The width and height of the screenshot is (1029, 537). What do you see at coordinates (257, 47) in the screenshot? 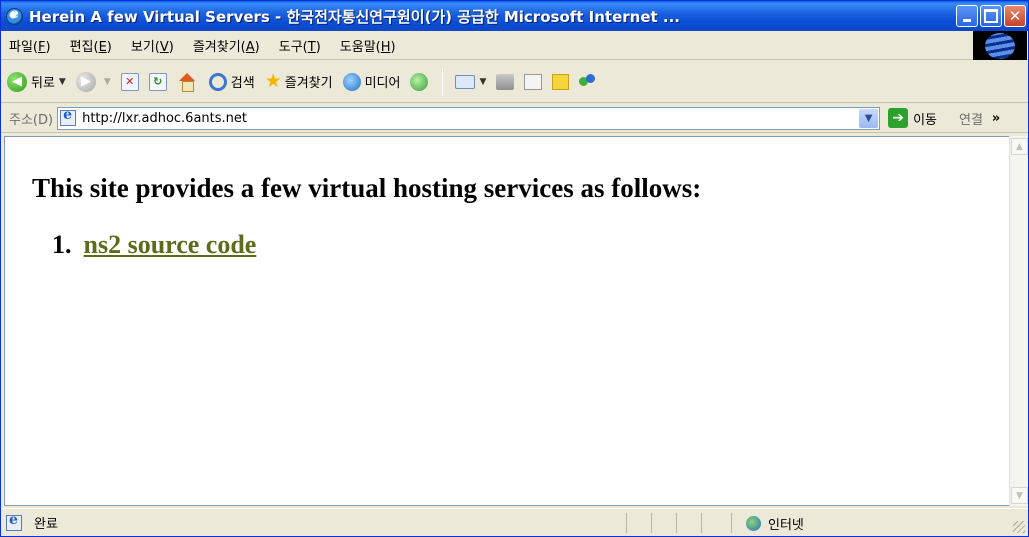
I see `menu-favorites-end: )` at bounding box center [257, 47].